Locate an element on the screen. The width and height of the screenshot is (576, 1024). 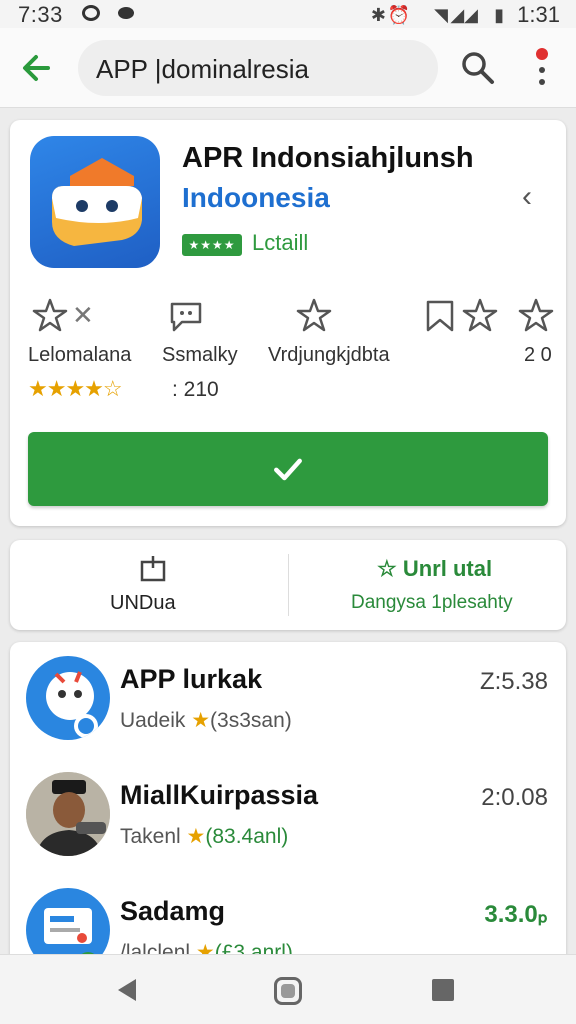
star-icon: ☆ is located at coordinates (387, 568).